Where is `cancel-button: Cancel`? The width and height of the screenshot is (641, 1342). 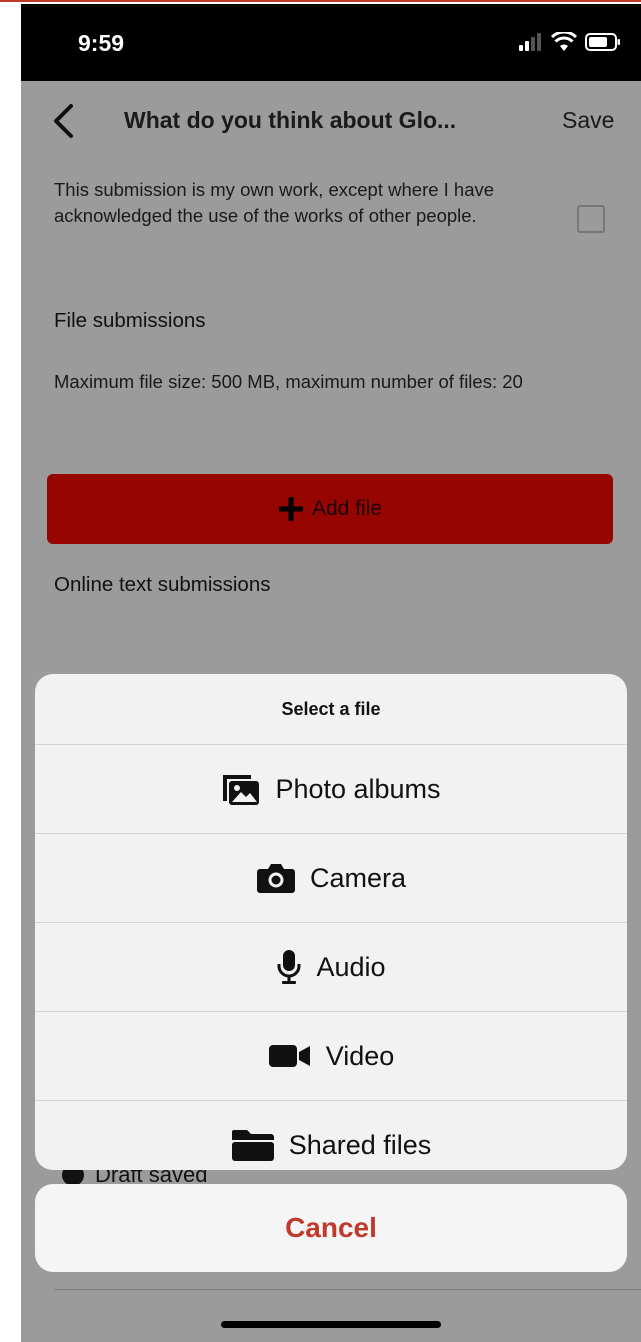 cancel-button: Cancel is located at coordinates (331, 1228).